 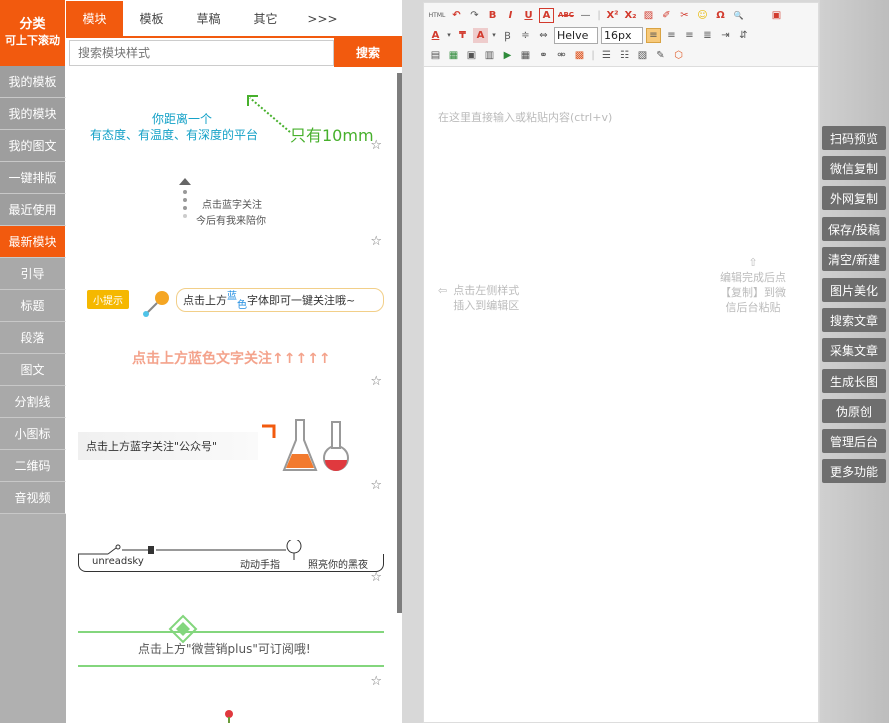 I want to click on card-text: 点击上方蓝字关注"公众号", so click(x=168, y=446).